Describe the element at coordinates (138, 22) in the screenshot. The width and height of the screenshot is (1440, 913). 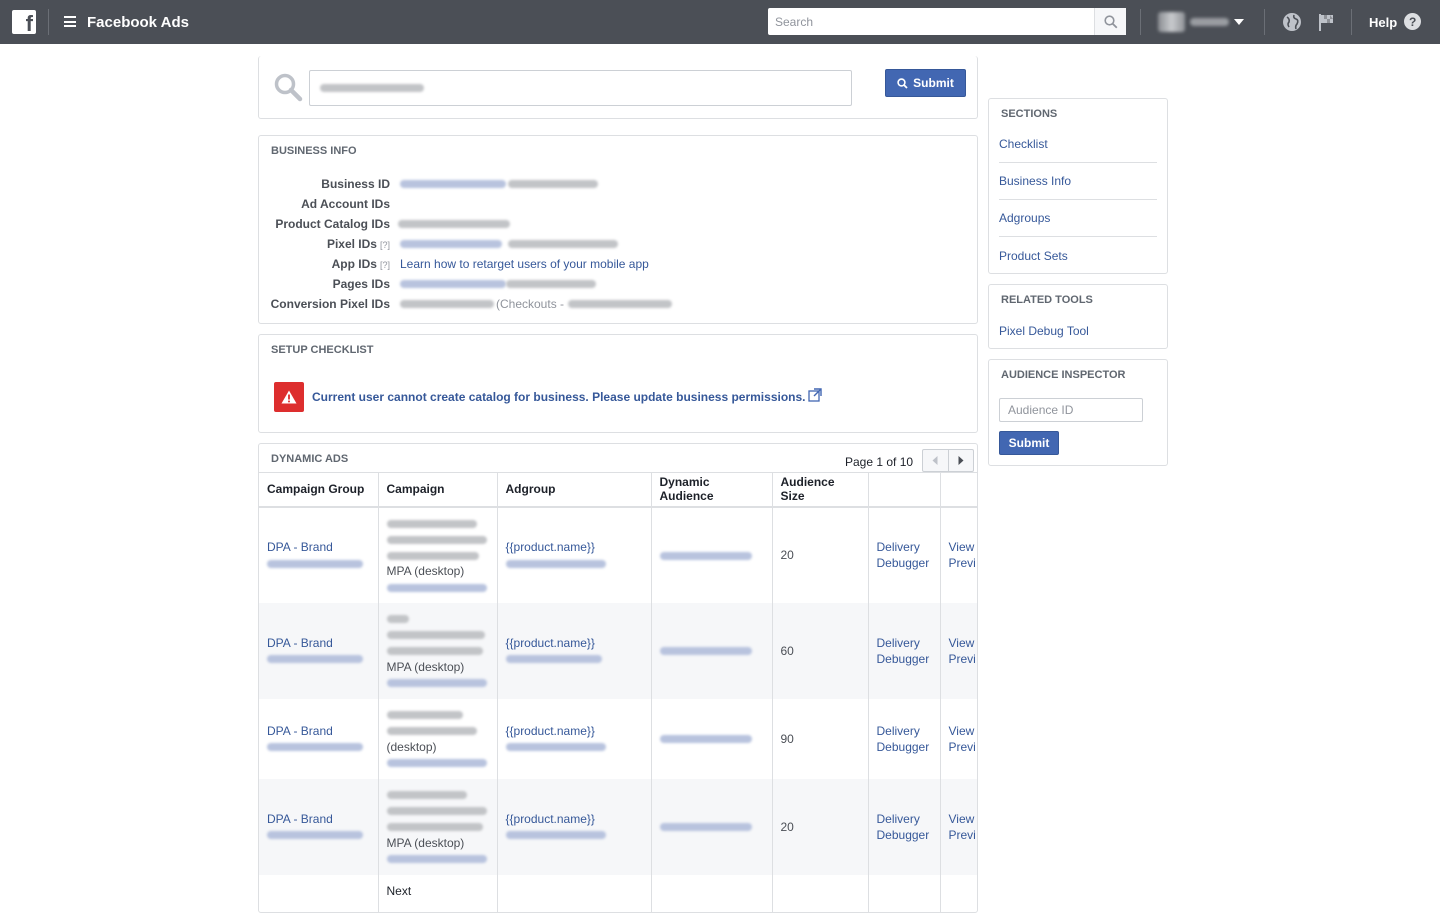
I see `app-title: Facebook Ads` at that location.